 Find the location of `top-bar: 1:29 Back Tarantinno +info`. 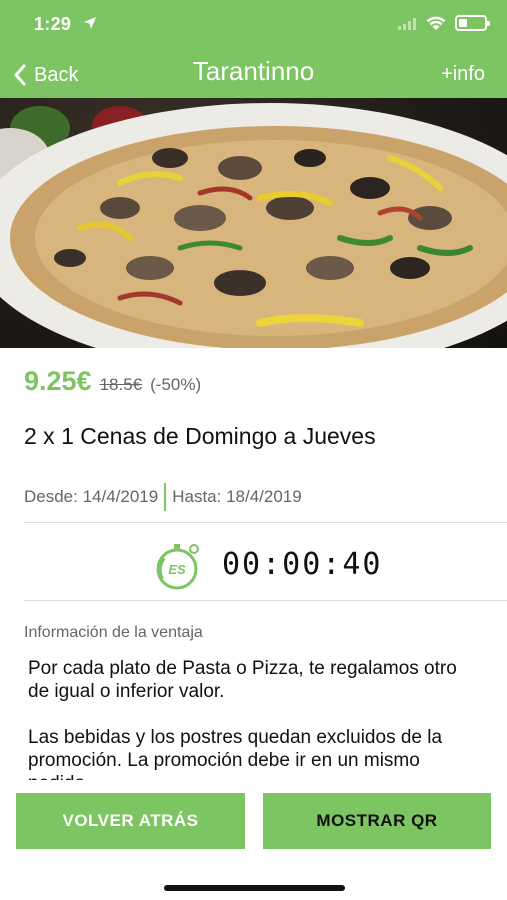

top-bar: 1:29 Back Tarantinno +info is located at coordinates (253, 49).